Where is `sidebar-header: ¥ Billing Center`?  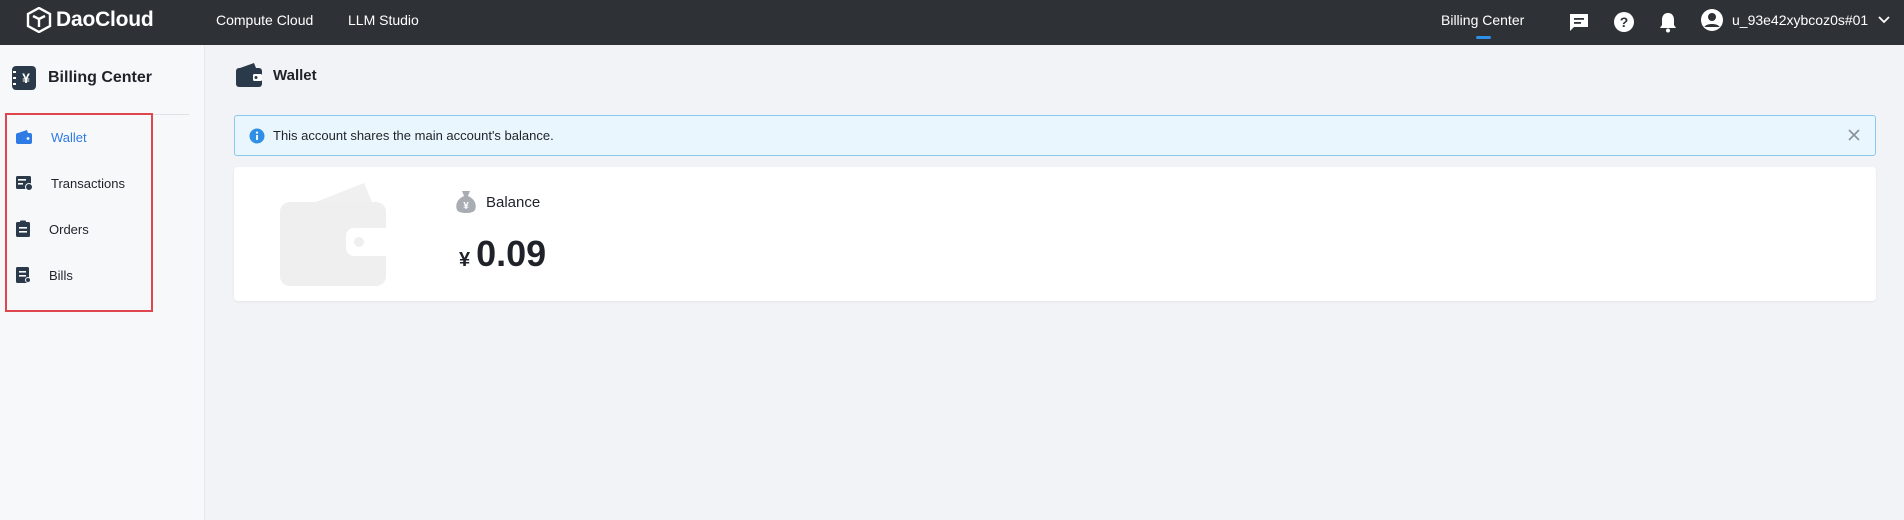 sidebar-header: ¥ Billing Center is located at coordinates (81, 78).